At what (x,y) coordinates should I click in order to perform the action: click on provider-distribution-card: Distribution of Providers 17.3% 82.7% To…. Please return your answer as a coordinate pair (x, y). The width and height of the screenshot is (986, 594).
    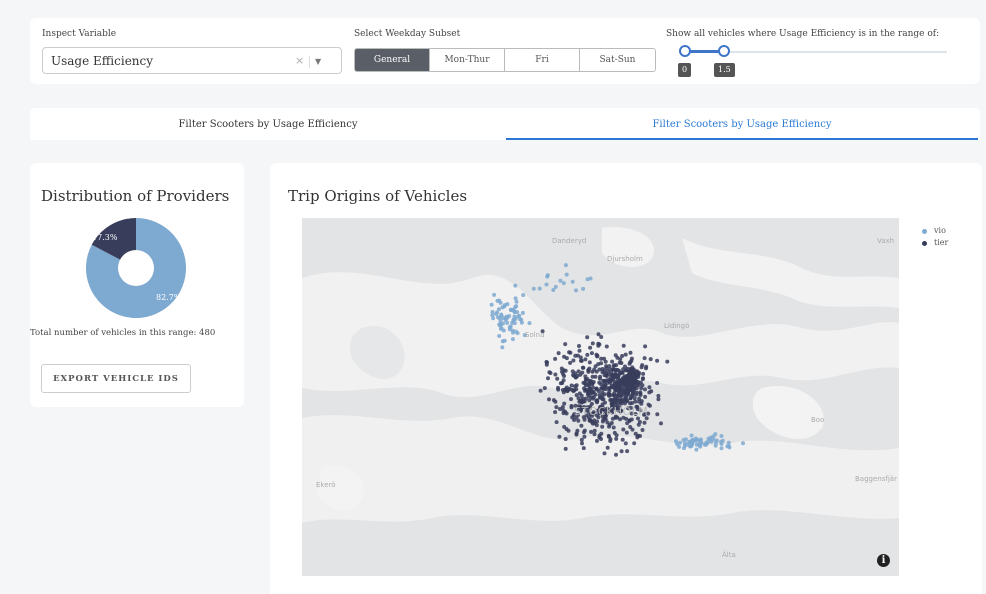
    Looking at the image, I should click on (137, 285).